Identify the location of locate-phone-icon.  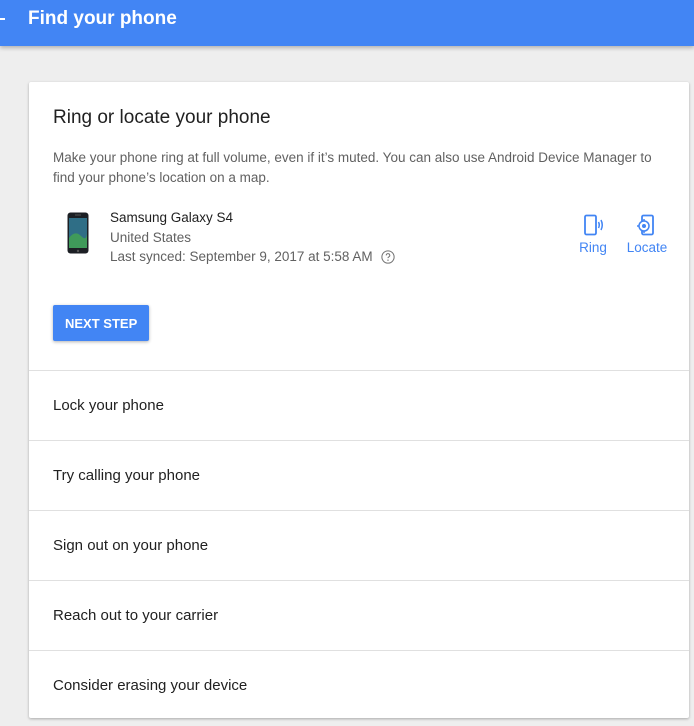
(645, 225).